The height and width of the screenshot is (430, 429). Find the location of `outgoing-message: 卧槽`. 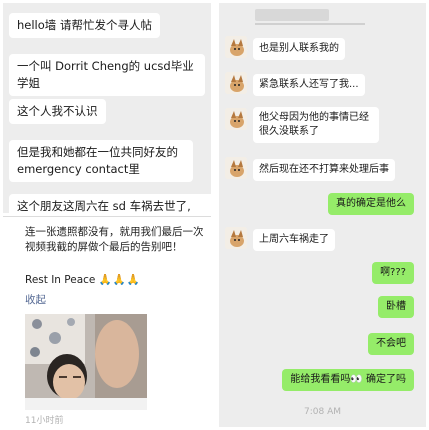

outgoing-message: 卧槽 is located at coordinates (396, 307).